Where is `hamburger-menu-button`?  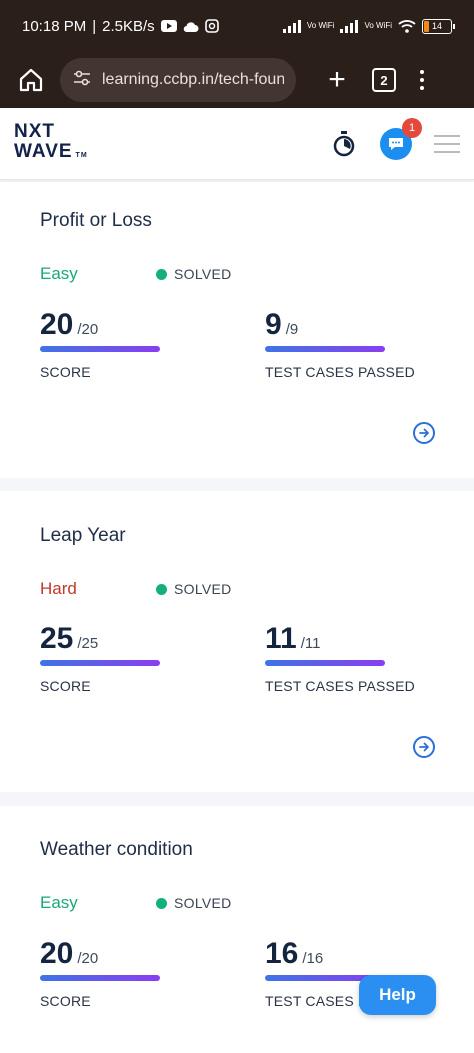 hamburger-menu-button is located at coordinates (447, 143).